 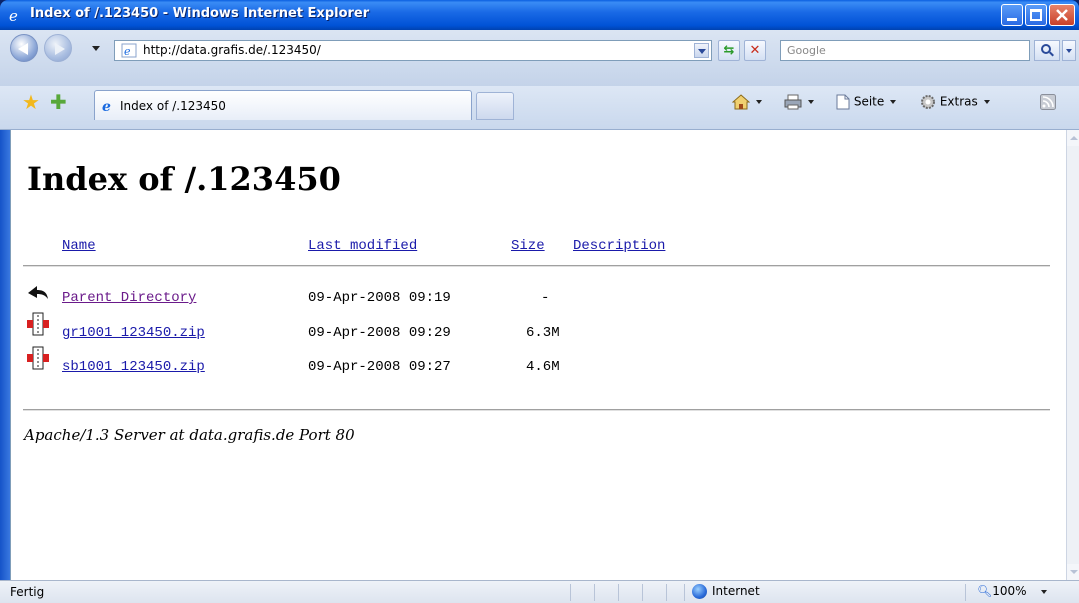 I want to click on globe-icon, so click(x=699, y=591).